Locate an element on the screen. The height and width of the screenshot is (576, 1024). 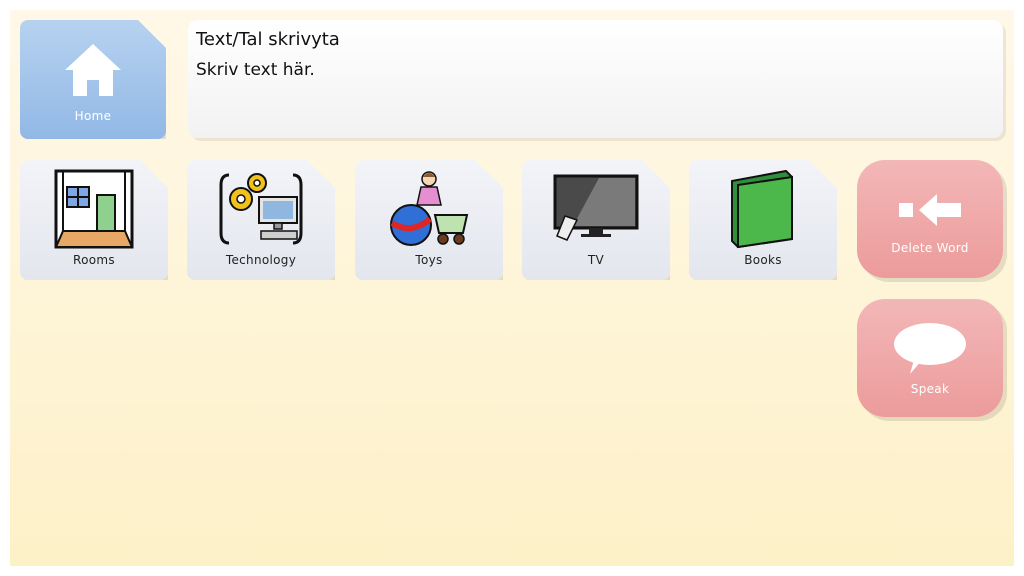
home-button: Home is located at coordinates (93, 79).